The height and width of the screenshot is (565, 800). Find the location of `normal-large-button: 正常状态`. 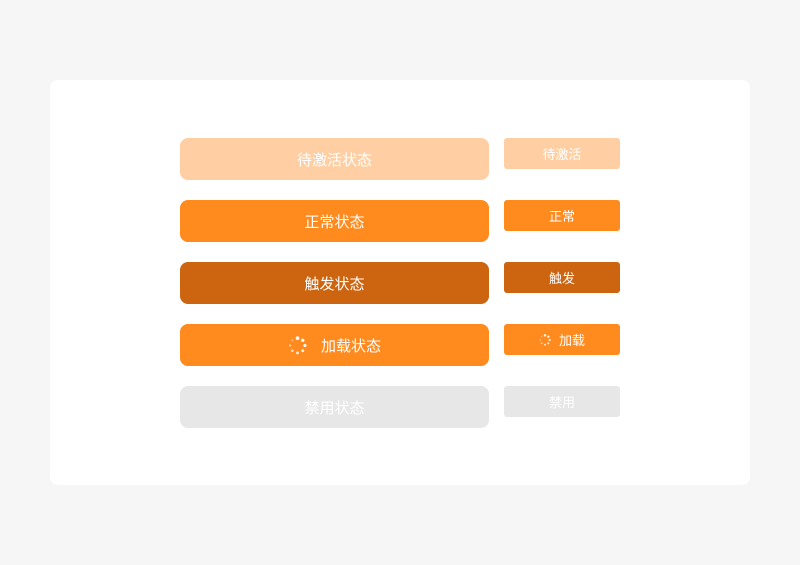

normal-large-button: 正常状态 is located at coordinates (334, 221).